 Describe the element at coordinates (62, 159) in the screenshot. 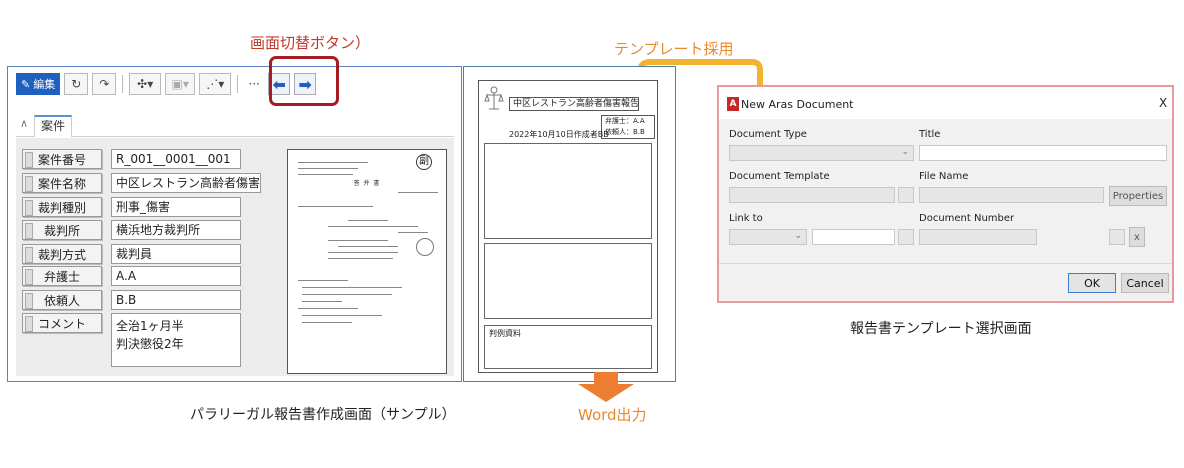

I see `field-label-case-number: 案件番号` at that location.